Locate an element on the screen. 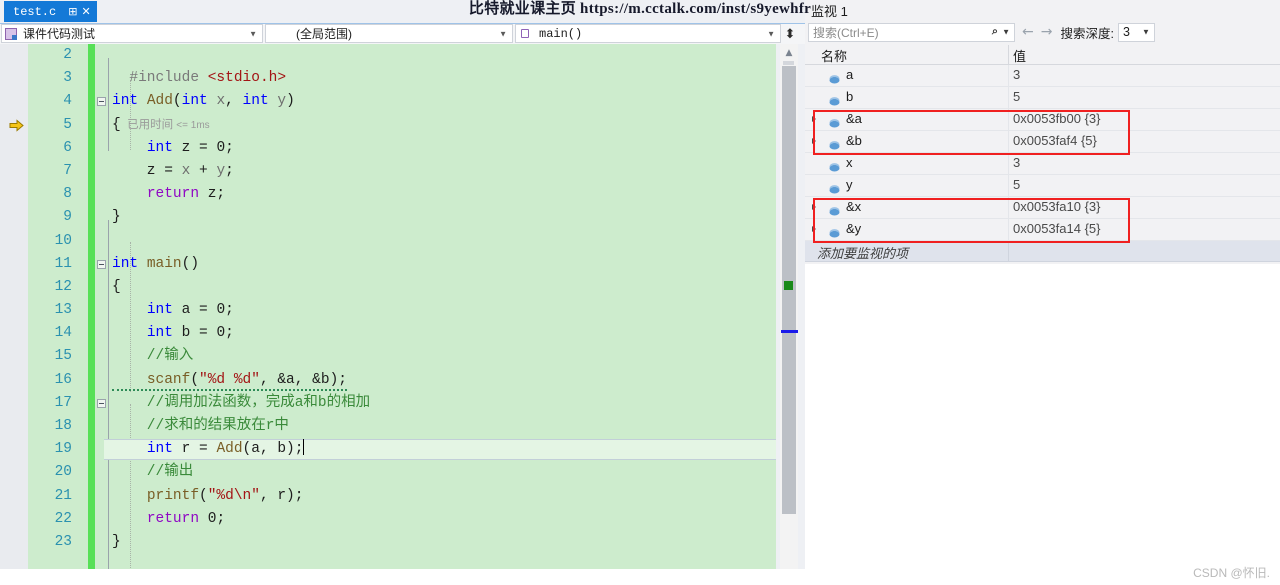 The width and height of the screenshot is (1280, 585). watch-row: y5 is located at coordinates (1042, 186).